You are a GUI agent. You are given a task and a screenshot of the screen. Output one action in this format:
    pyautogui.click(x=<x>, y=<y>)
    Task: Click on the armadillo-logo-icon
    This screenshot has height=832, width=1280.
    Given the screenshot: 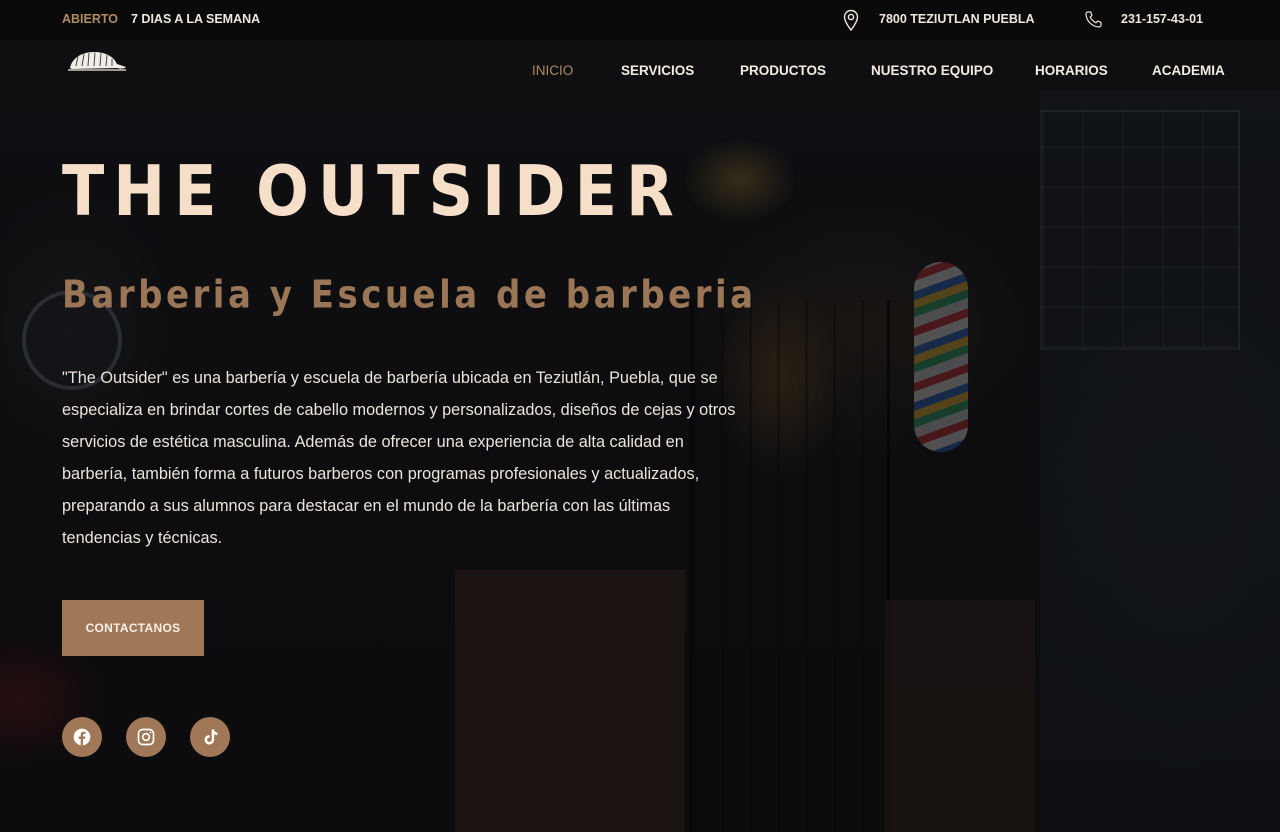 What is the action you would take?
    pyautogui.click(x=97, y=61)
    